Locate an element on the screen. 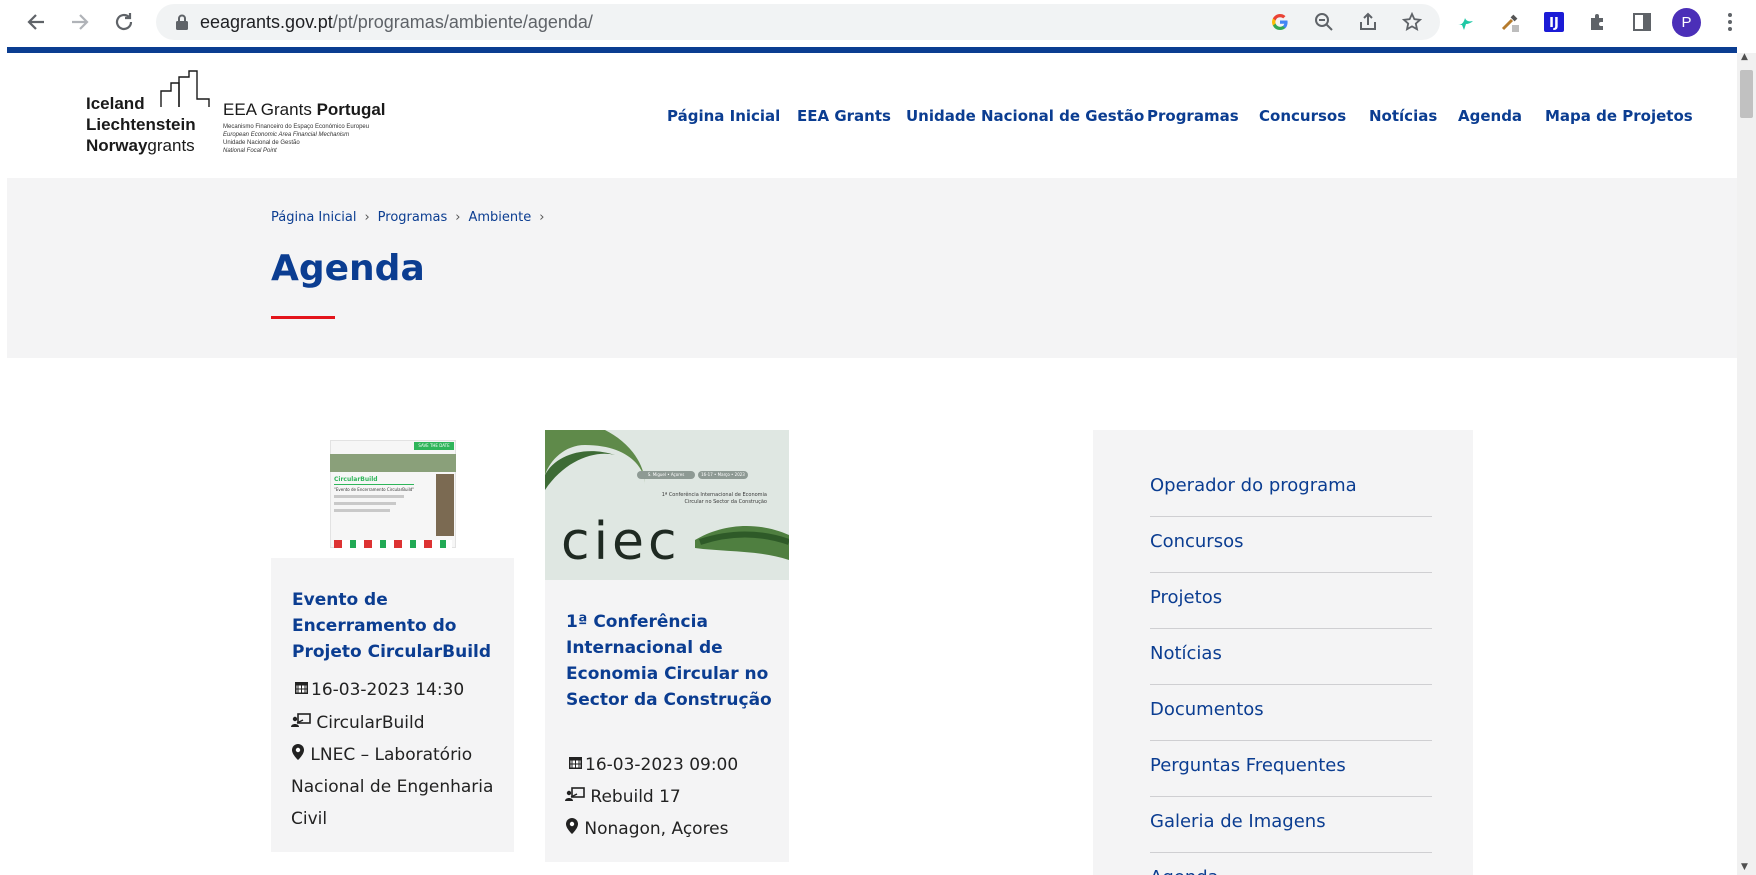  ij-extension-icon: IJ is located at coordinates (1554, 22).